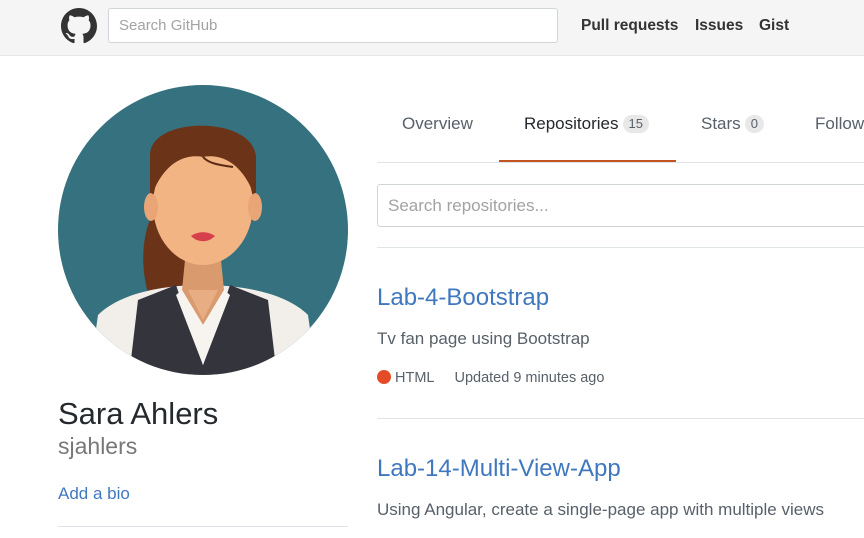 Image resolution: width=864 pixels, height=538 pixels. I want to click on profile-username: sjahlers, so click(98, 446).